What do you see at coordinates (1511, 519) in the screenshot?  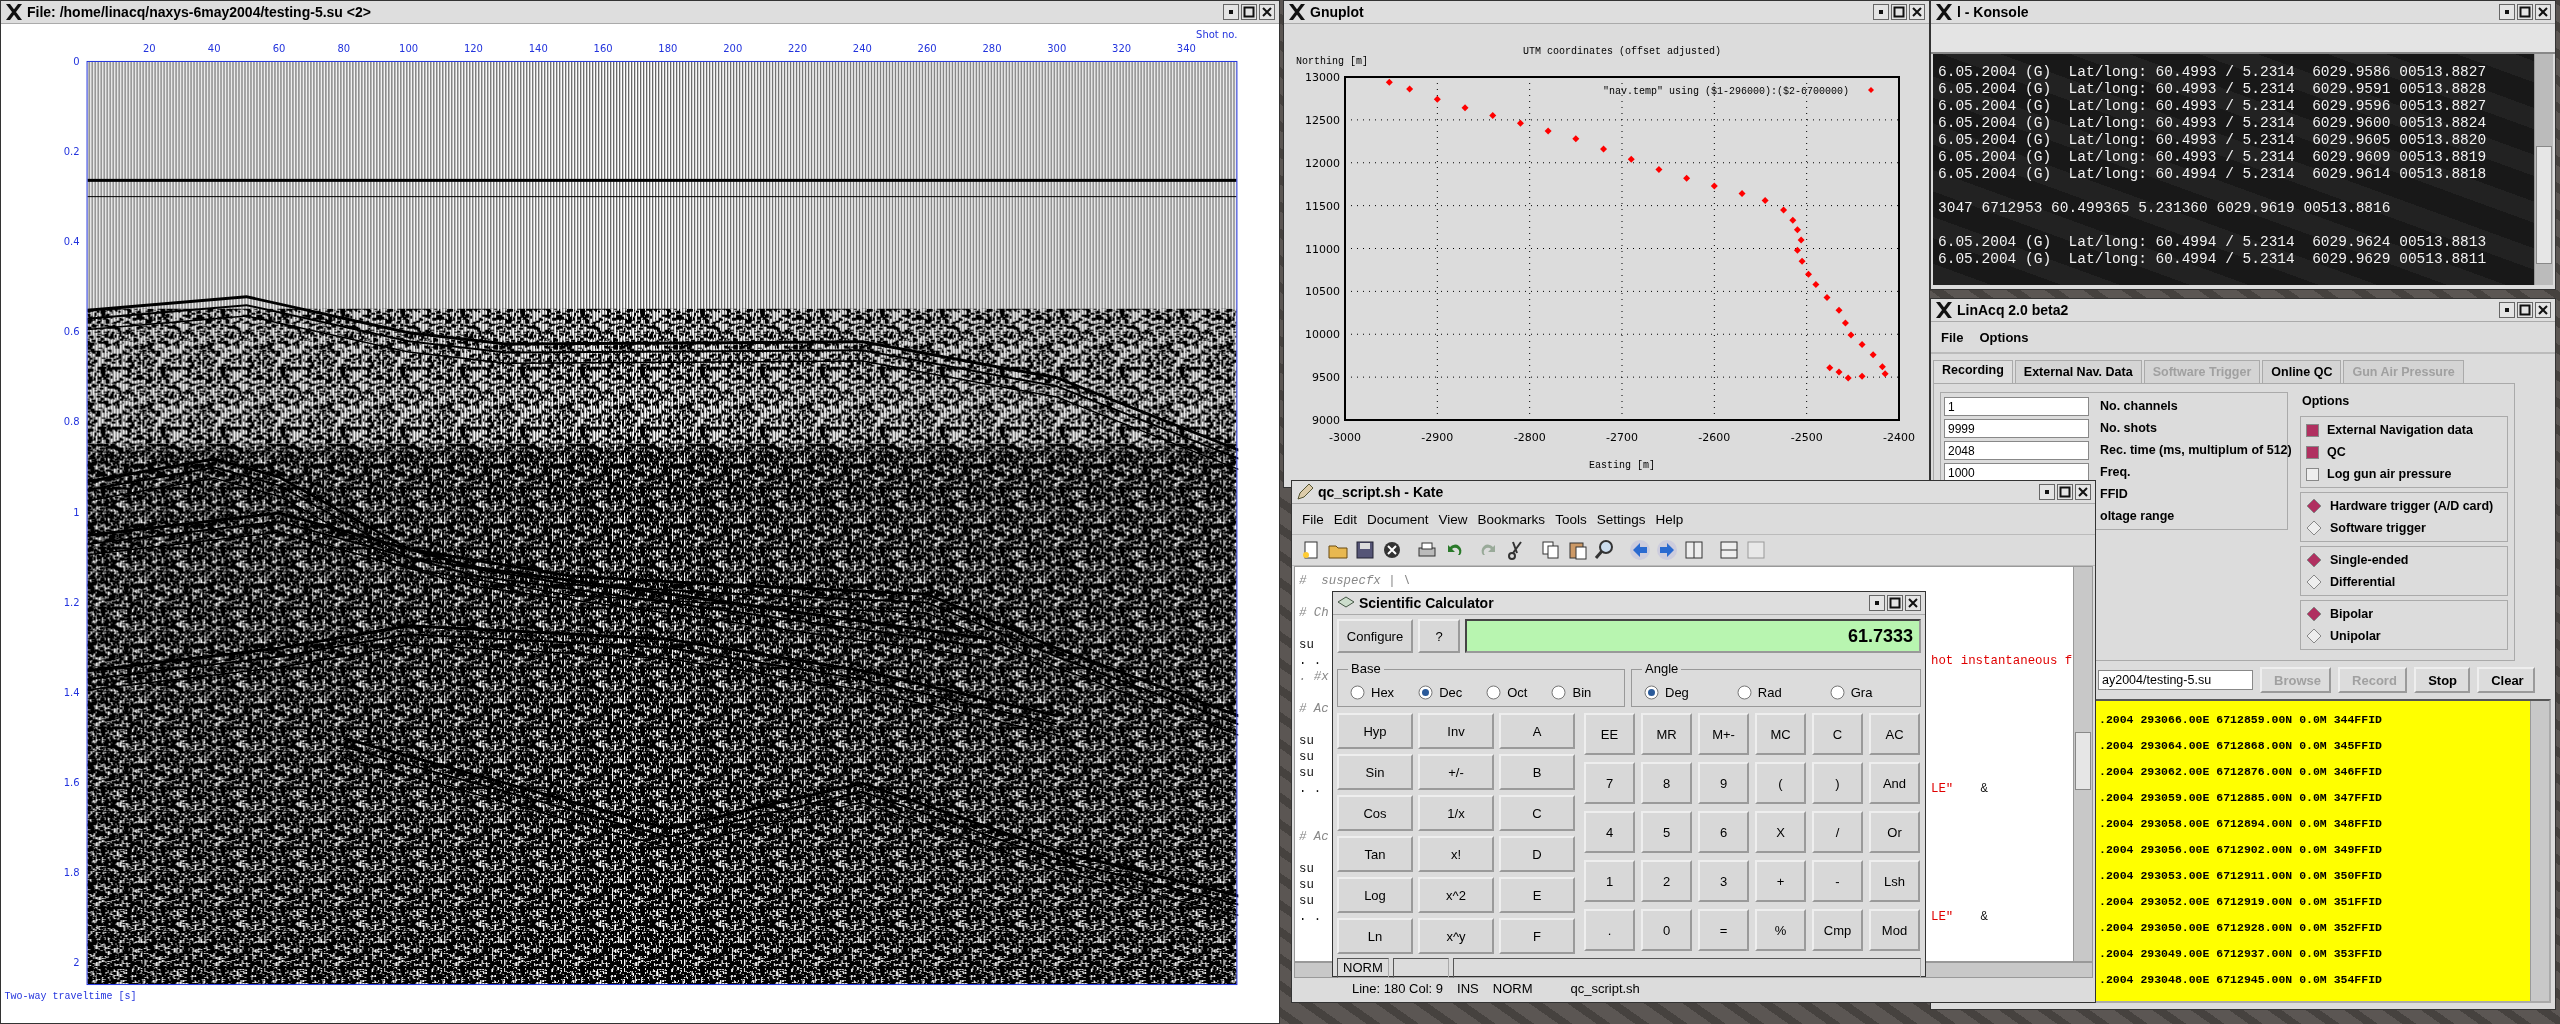 I see `menu-item: Bookmarks` at bounding box center [1511, 519].